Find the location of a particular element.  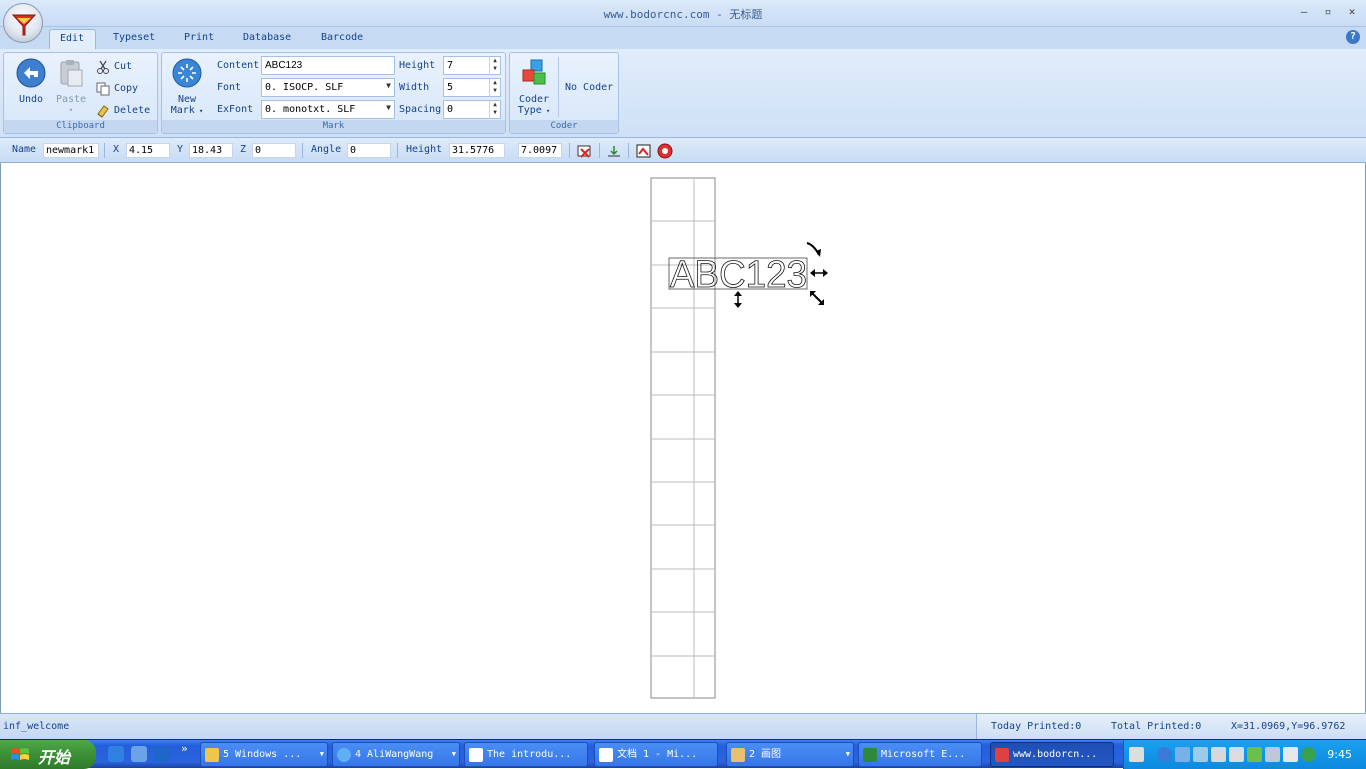

keyboard-icon is located at coordinates (1136, 754).